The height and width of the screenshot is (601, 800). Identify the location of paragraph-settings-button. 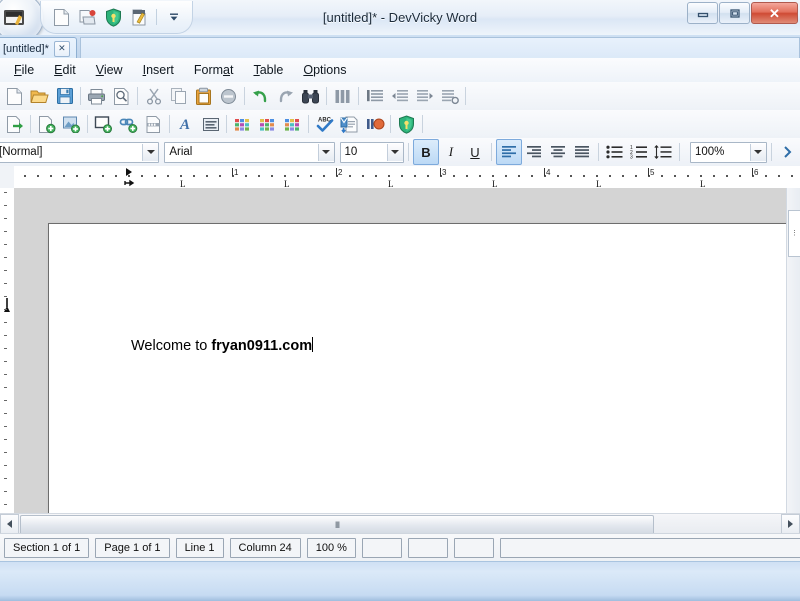
(449, 96).